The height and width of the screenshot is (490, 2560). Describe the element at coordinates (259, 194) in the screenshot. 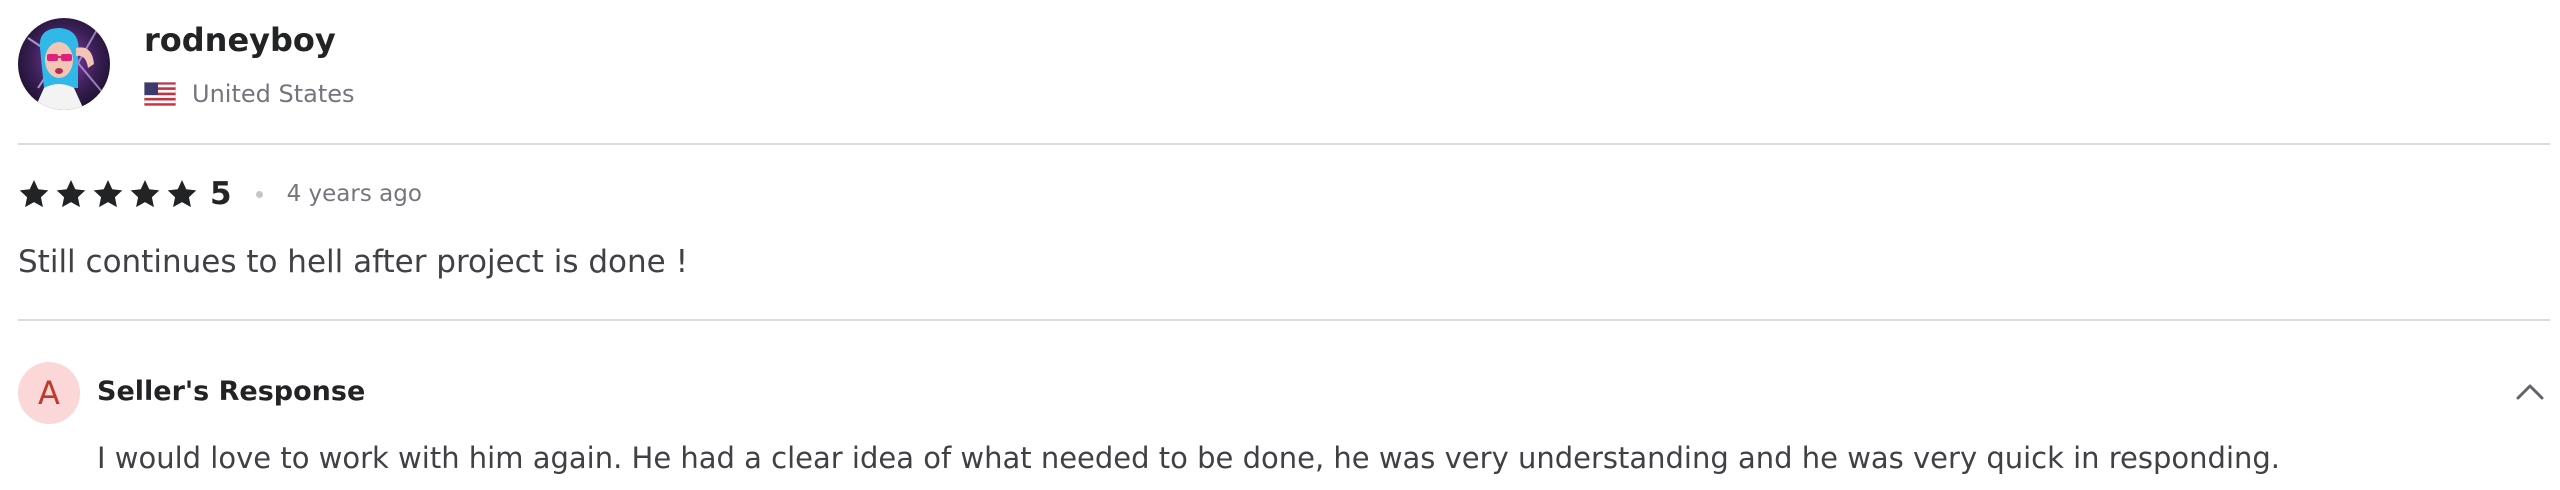

I see `separator-dot` at that location.